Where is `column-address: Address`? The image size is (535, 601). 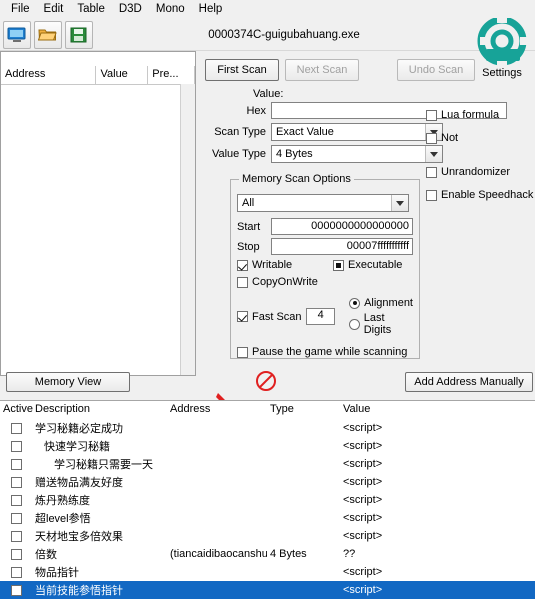
column-address: Address is located at coordinates (49, 75).